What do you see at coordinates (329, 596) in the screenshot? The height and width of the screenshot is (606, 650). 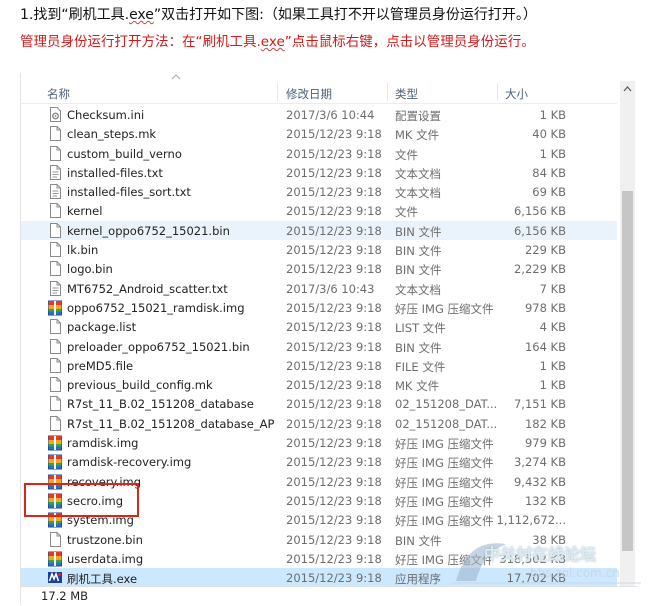 I see `status-bar: 17.2 MB` at bounding box center [329, 596].